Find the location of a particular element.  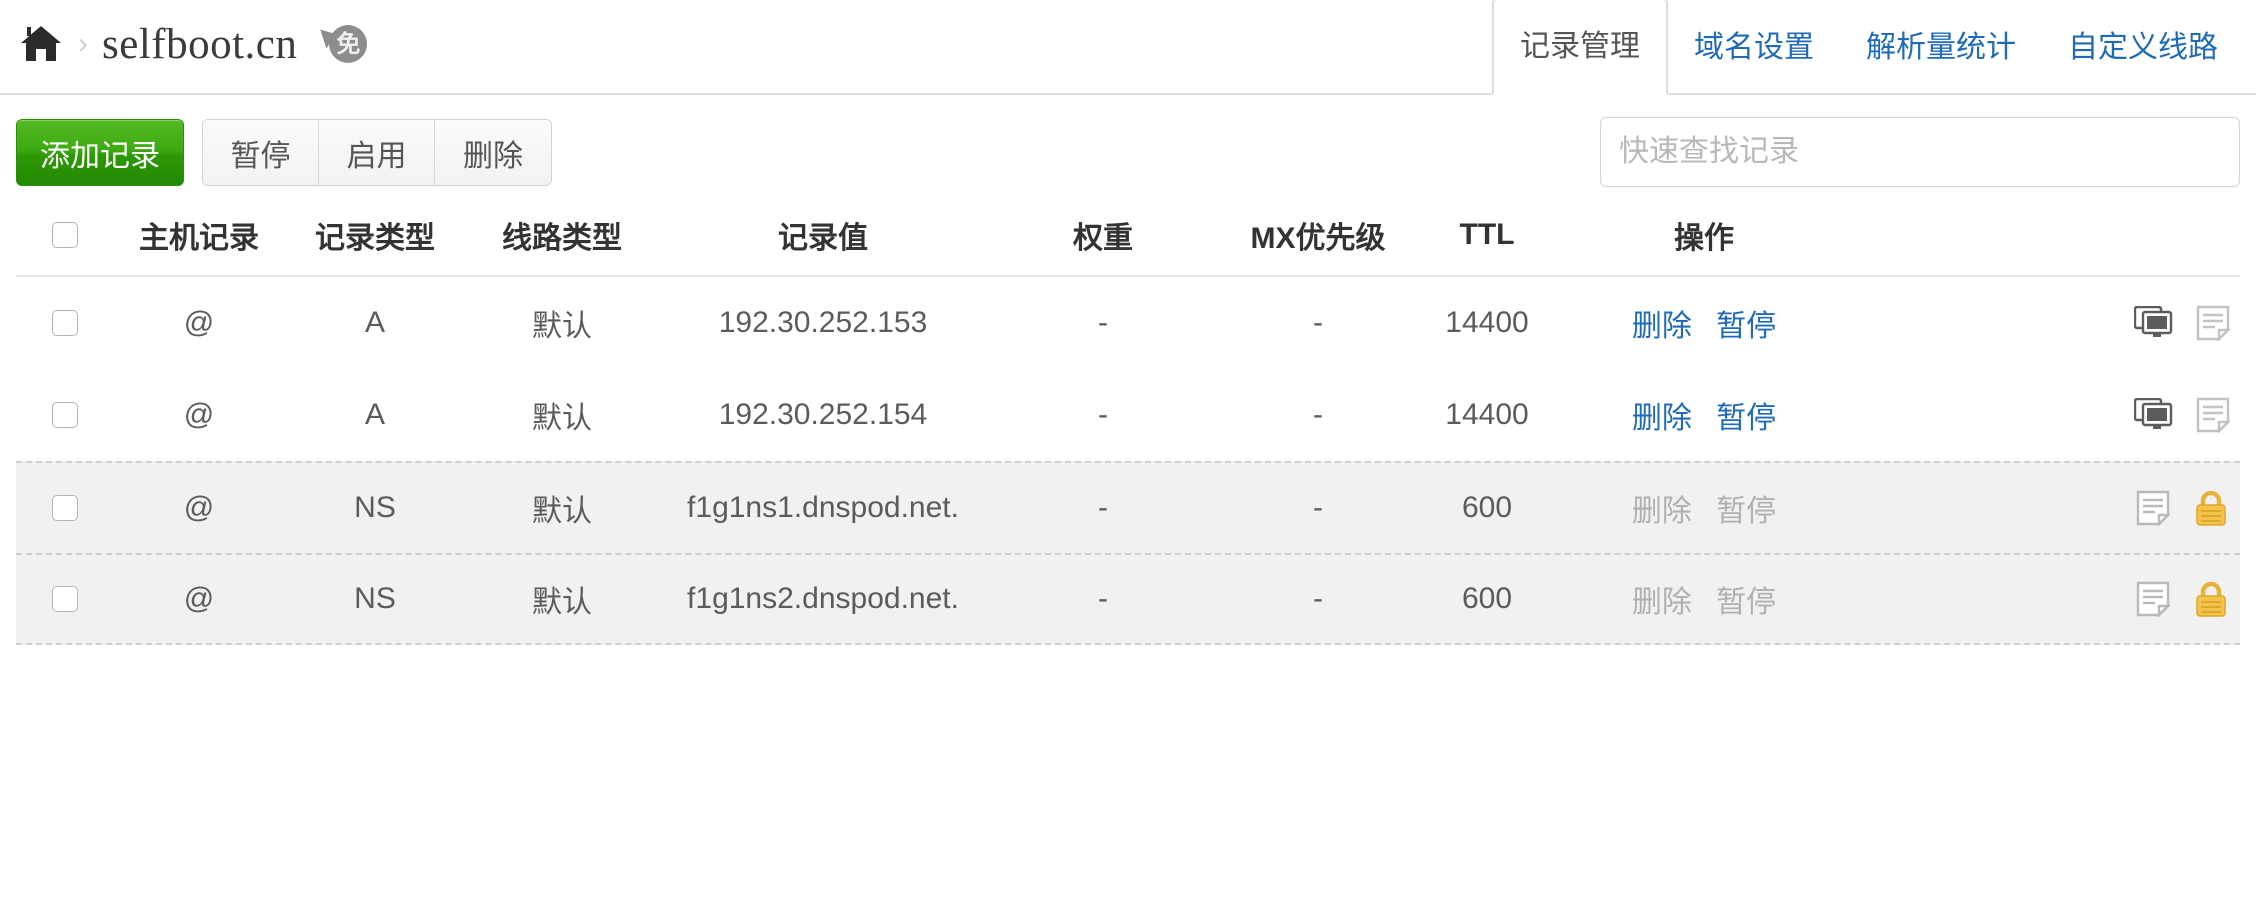

select-all-checkbox is located at coordinates (65, 235).